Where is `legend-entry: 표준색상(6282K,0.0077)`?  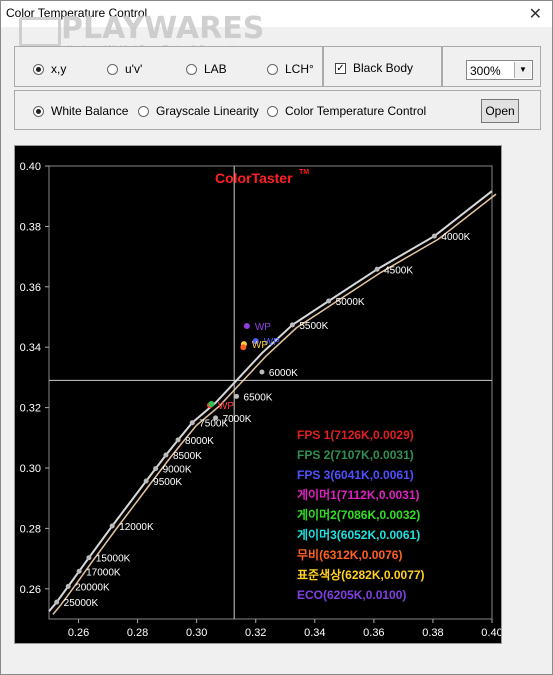 legend-entry: 표준색상(6282K,0.0077) is located at coordinates (361, 574).